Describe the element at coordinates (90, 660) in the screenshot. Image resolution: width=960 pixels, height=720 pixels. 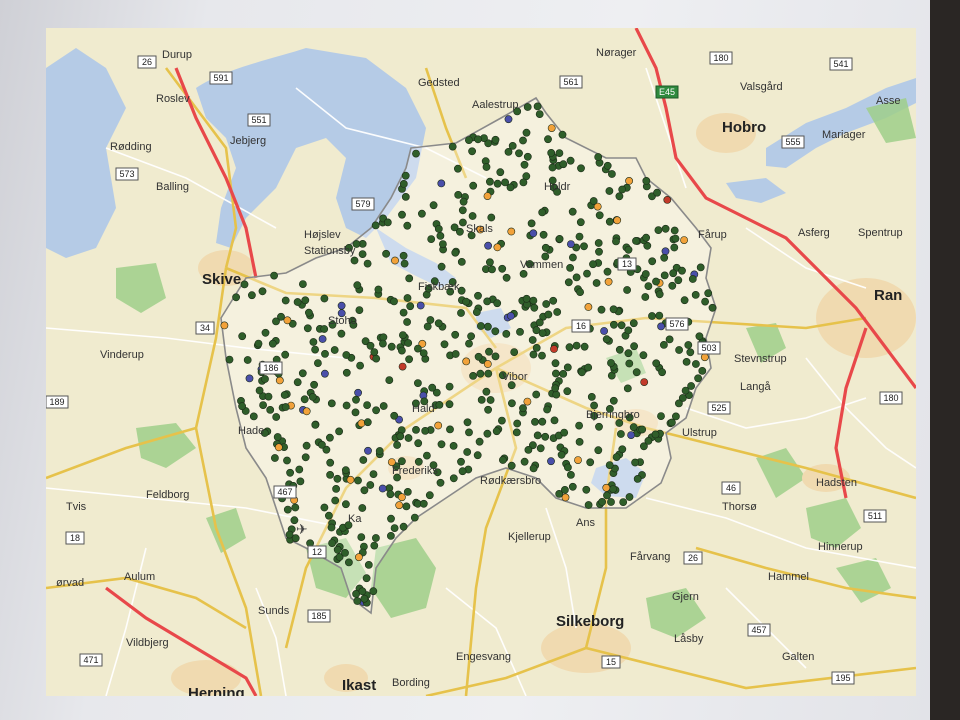
I see `svg-text: 471` at that location.